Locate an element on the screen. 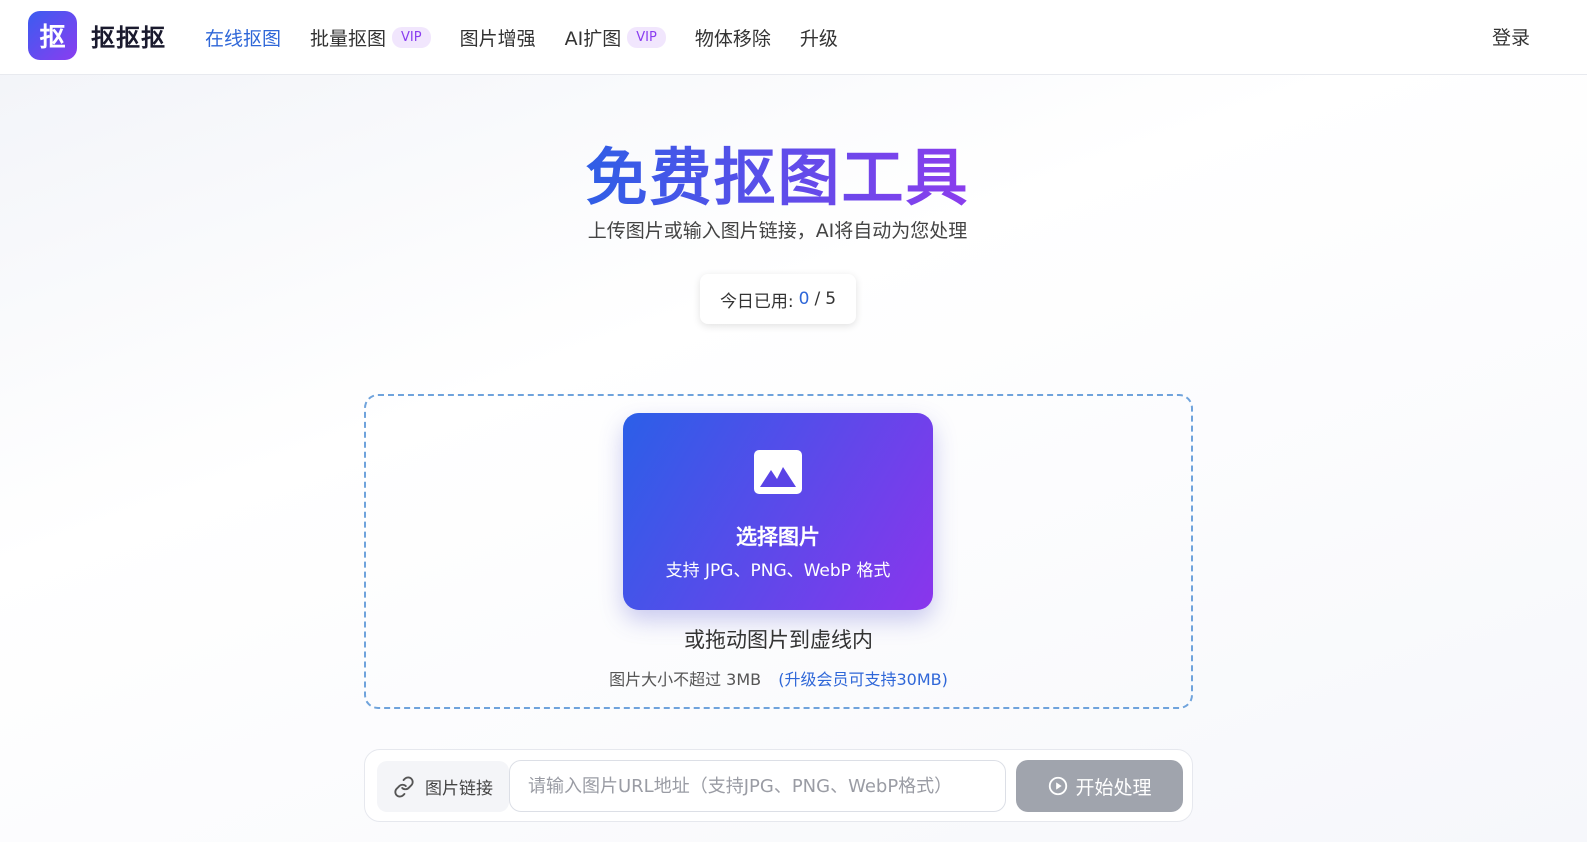 The height and width of the screenshot is (842, 1587). nav-item-image-enhance: 图片增强 is located at coordinates (498, 37).